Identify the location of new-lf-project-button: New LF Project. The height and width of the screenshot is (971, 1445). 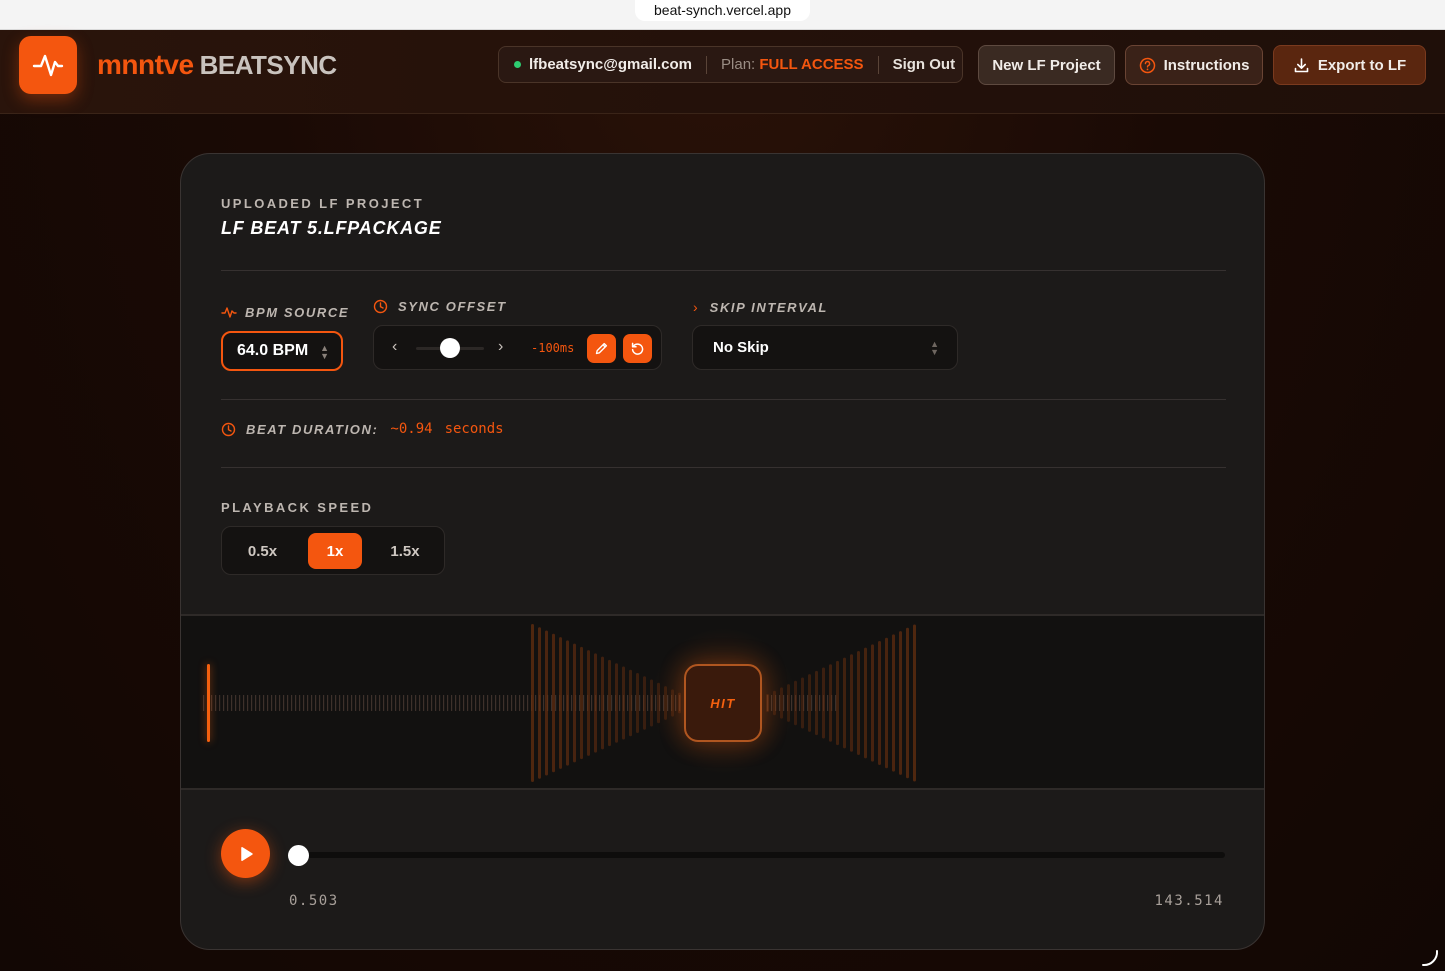
(1046, 65).